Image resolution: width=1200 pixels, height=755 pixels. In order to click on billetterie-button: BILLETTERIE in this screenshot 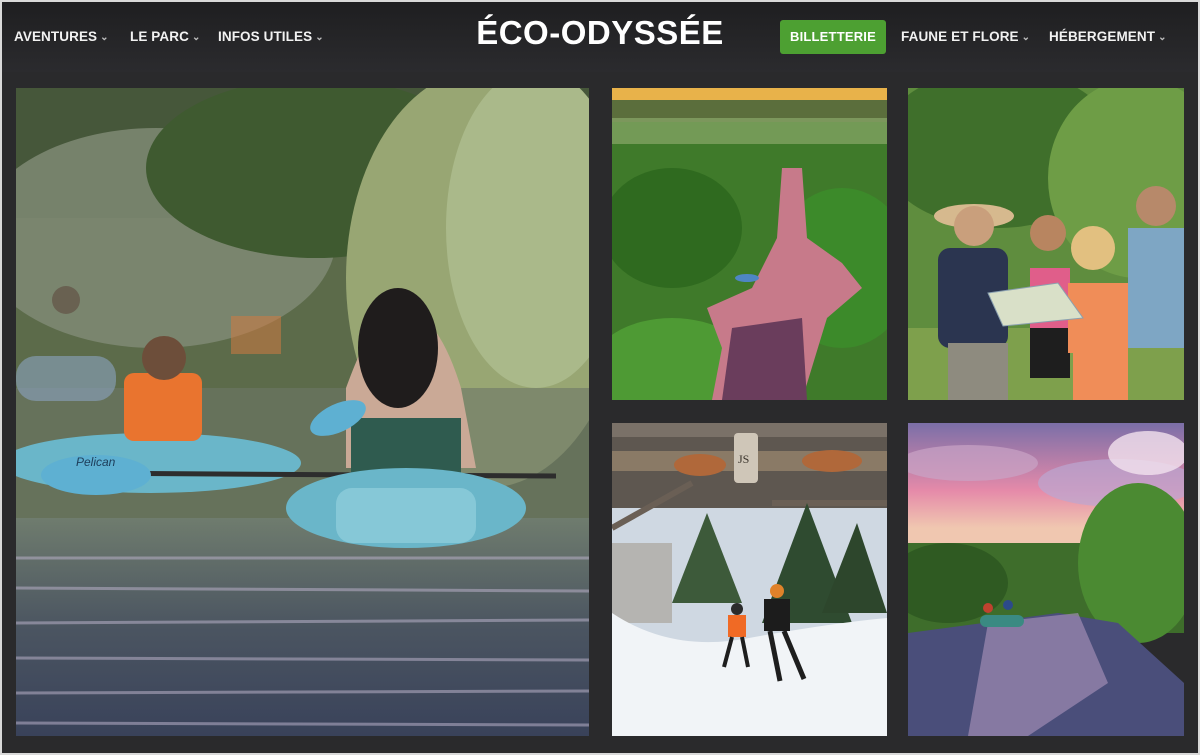, I will do `click(833, 37)`.